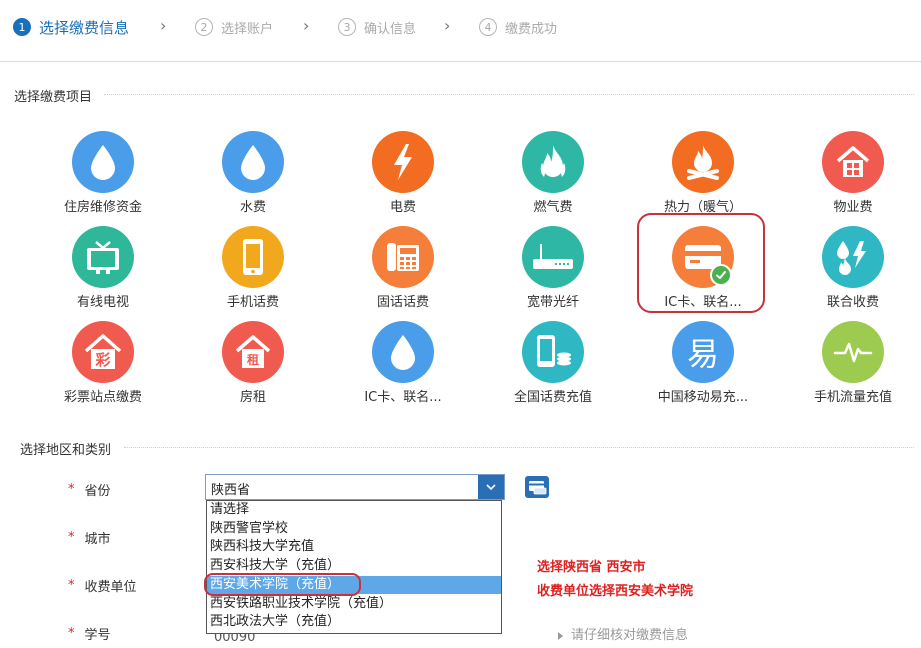  I want to click on form-row-province: * 省份, so click(89, 489).